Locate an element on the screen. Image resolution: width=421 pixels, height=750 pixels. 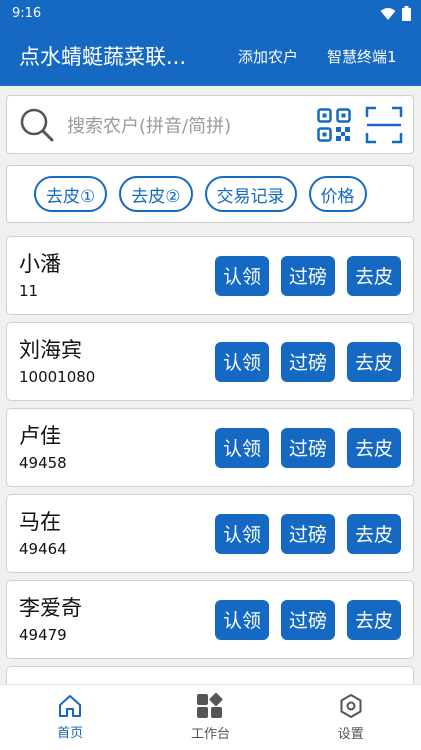
quick-filter-bar: 去皮① 去皮② 交易记录 价格 is located at coordinates (210, 194).